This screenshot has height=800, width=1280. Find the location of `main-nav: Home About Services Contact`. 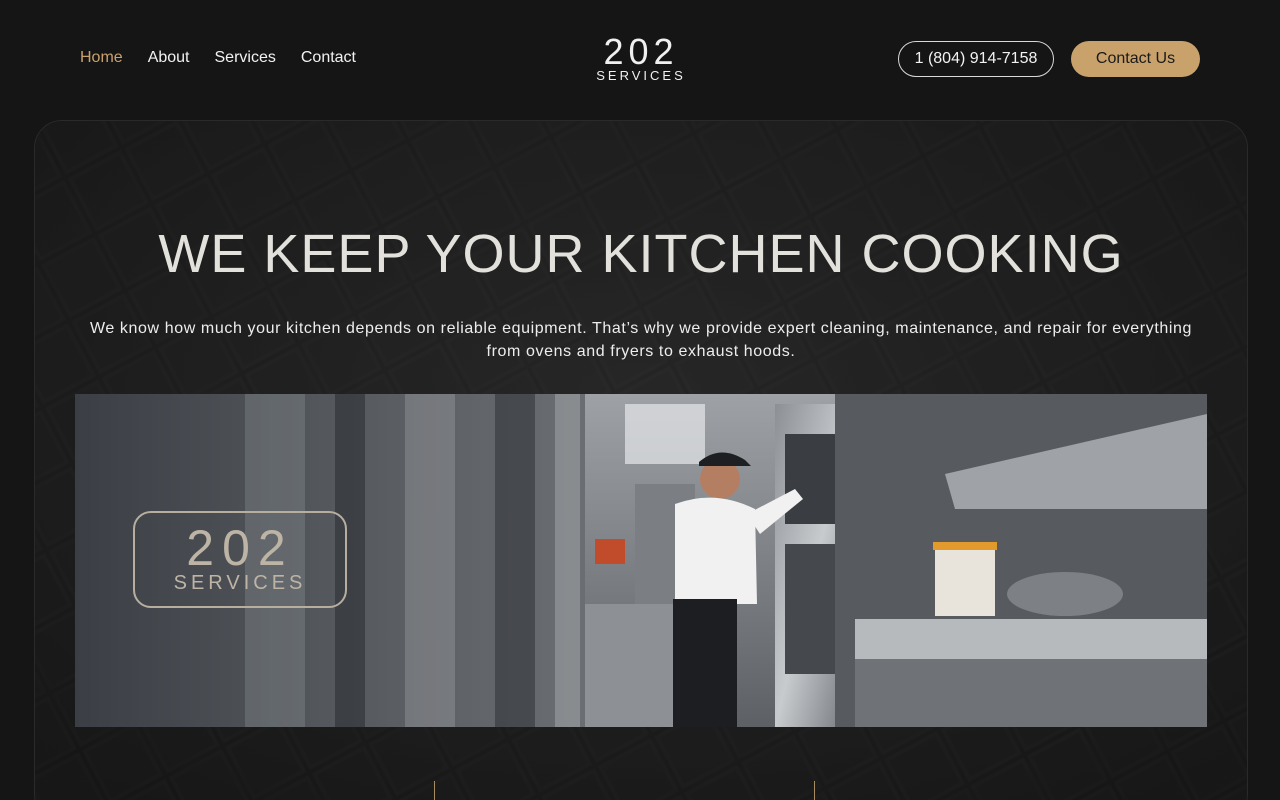

main-nav: Home About Services Contact is located at coordinates (218, 58).